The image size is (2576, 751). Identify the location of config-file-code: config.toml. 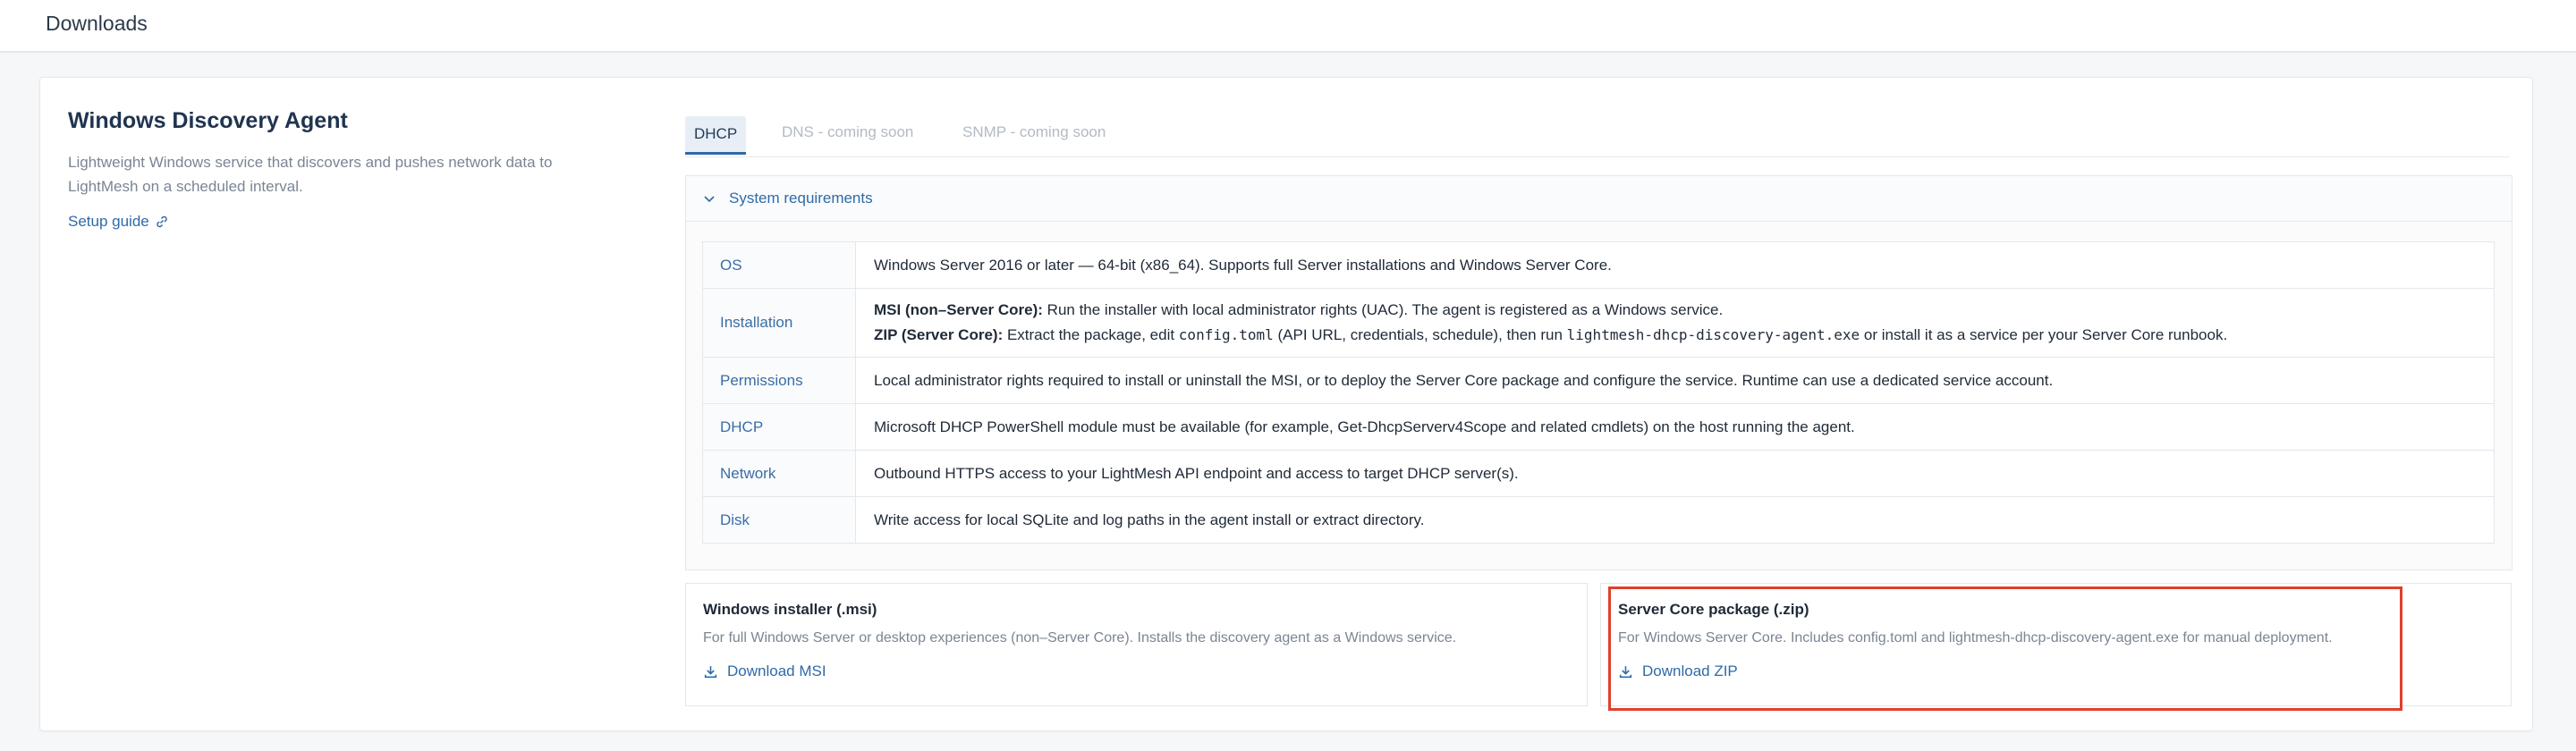
(1226, 335).